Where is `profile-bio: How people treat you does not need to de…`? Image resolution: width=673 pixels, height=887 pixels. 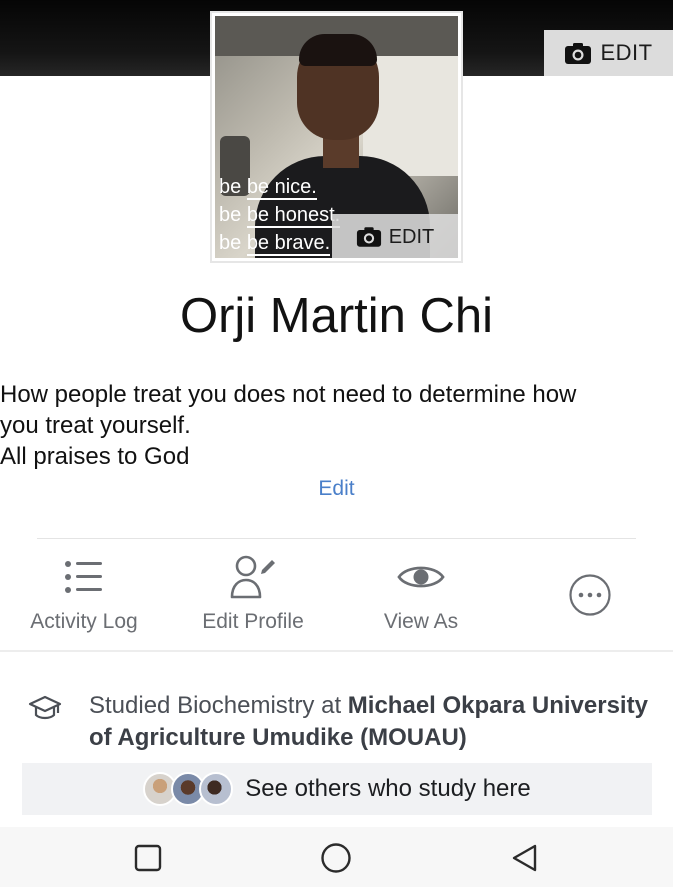 profile-bio: How people treat you does not need to de… is located at coordinates (336, 425).